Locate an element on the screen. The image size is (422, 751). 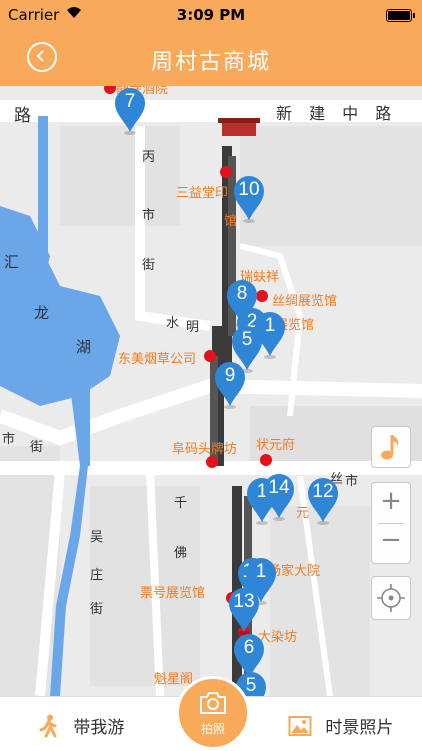
map-pin-14: 14 is located at coordinates (279, 497).